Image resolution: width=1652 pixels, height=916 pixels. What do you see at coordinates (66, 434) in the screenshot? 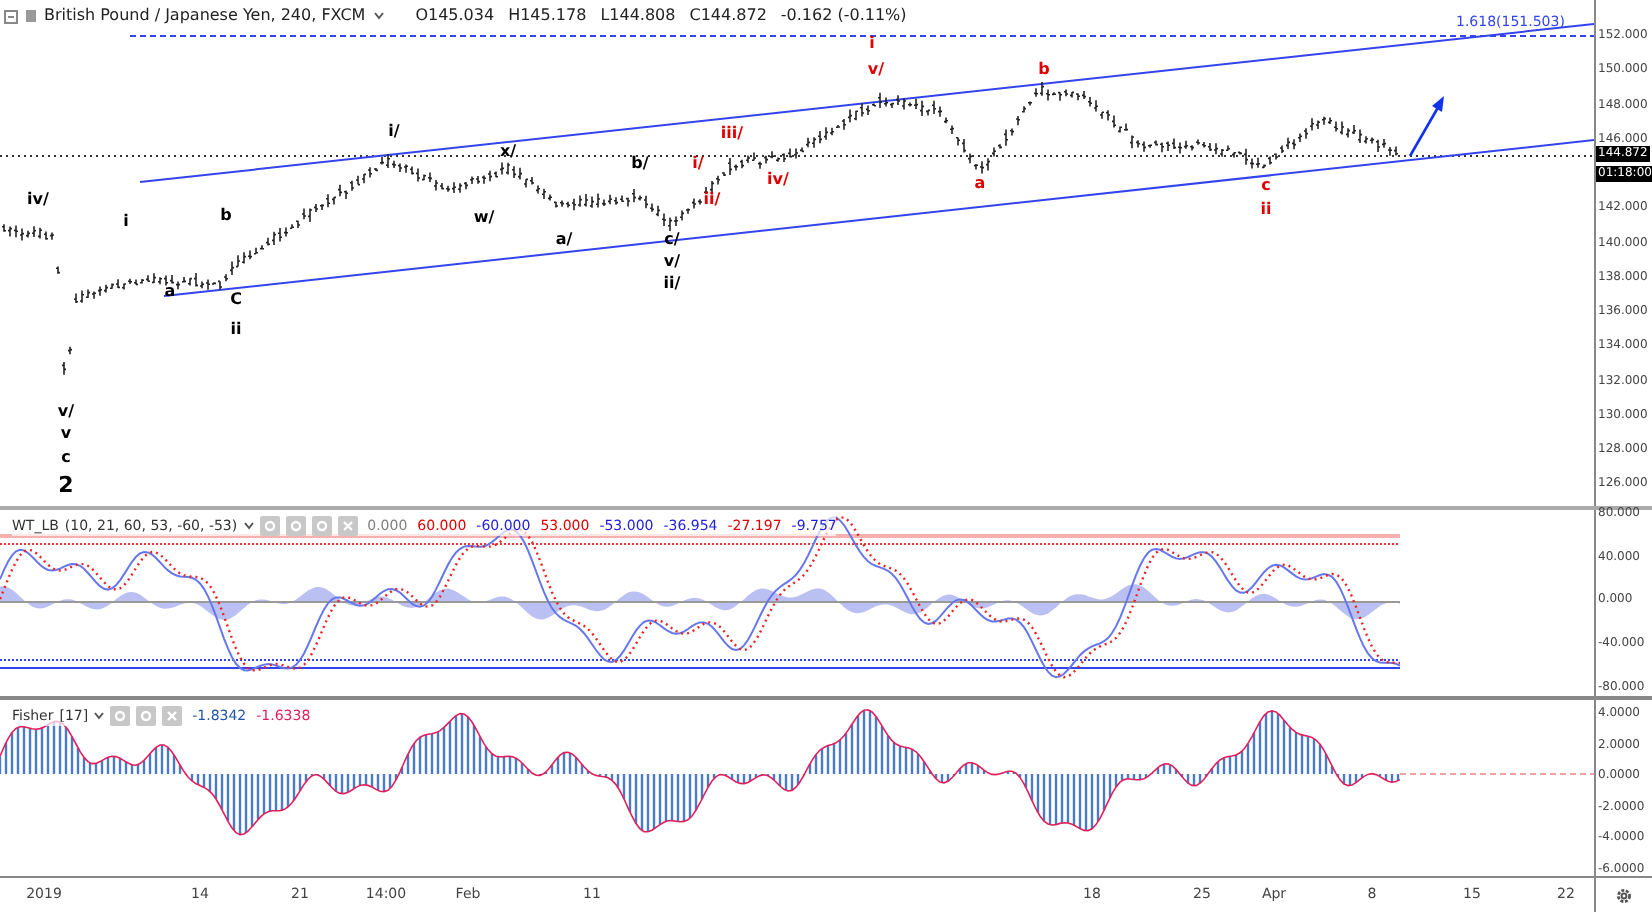
I see `wave-label: v` at bounding box center [66, 434].